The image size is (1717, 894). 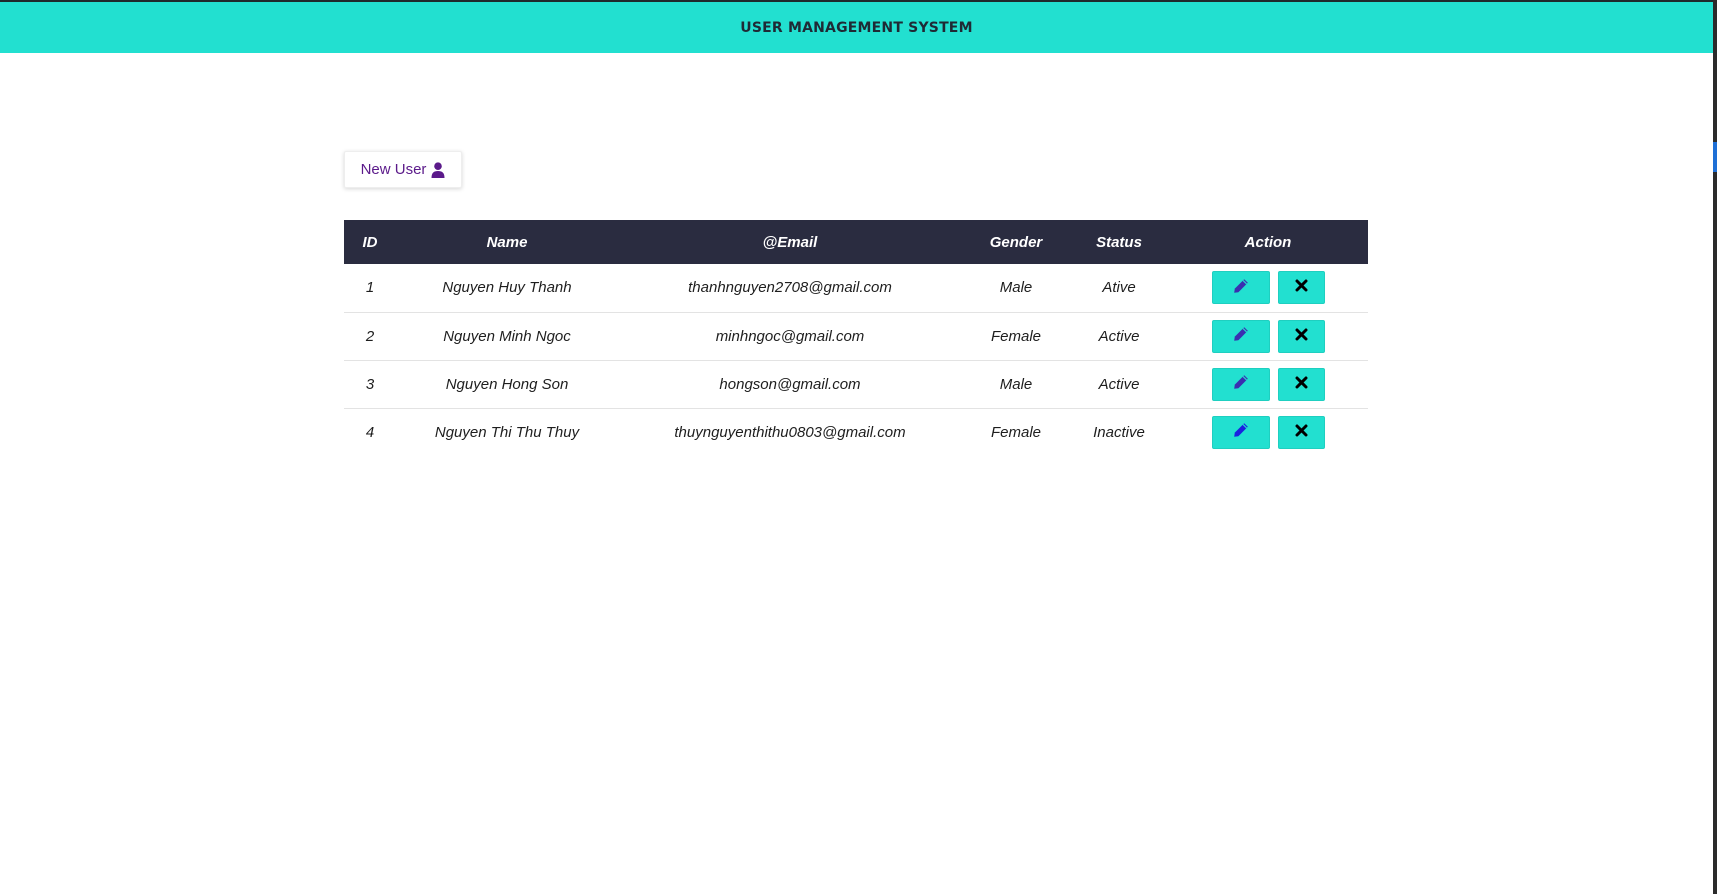 What do you see at coordinates (370, 432) in the screenshot?
I see `cell-id: 4` at bounding box center [370, 432].